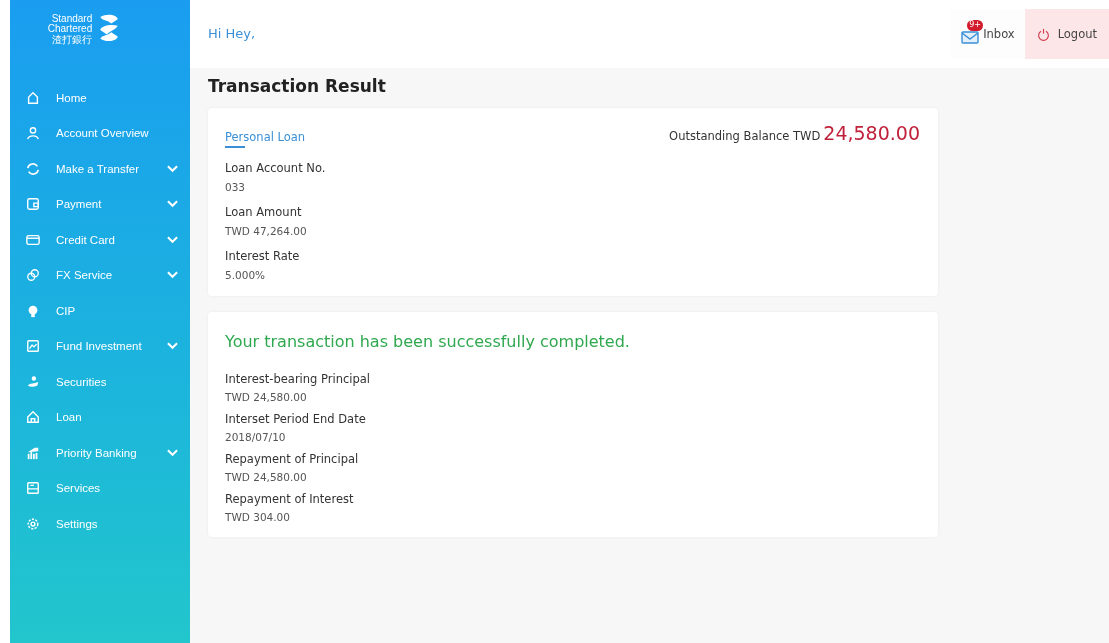 The width and height of the screenshot is (1109, 643). What do you see at coordinates (72, 18) in the screenshot?
I see `logo-text: Standard` at bounding box center [72, 18].